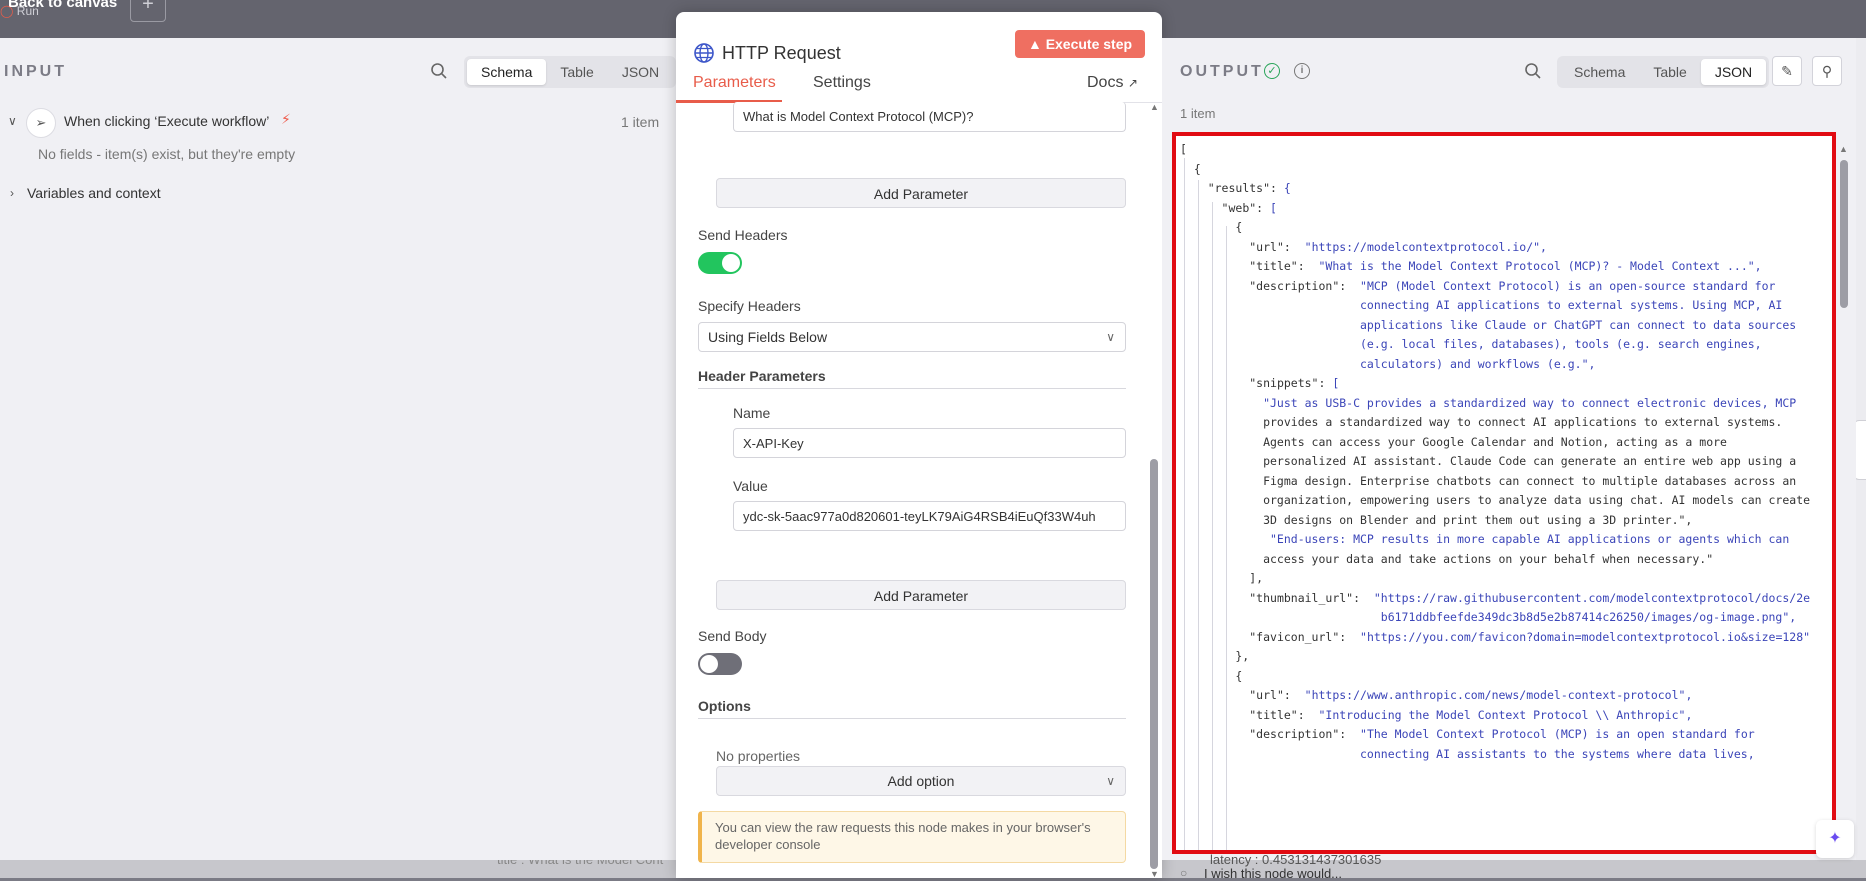 This screenshot has height=881, width=1866. Describe the element at coordinates (743, 235) in the screenshot. I see `send-headers-label: Send Headers` at that location.